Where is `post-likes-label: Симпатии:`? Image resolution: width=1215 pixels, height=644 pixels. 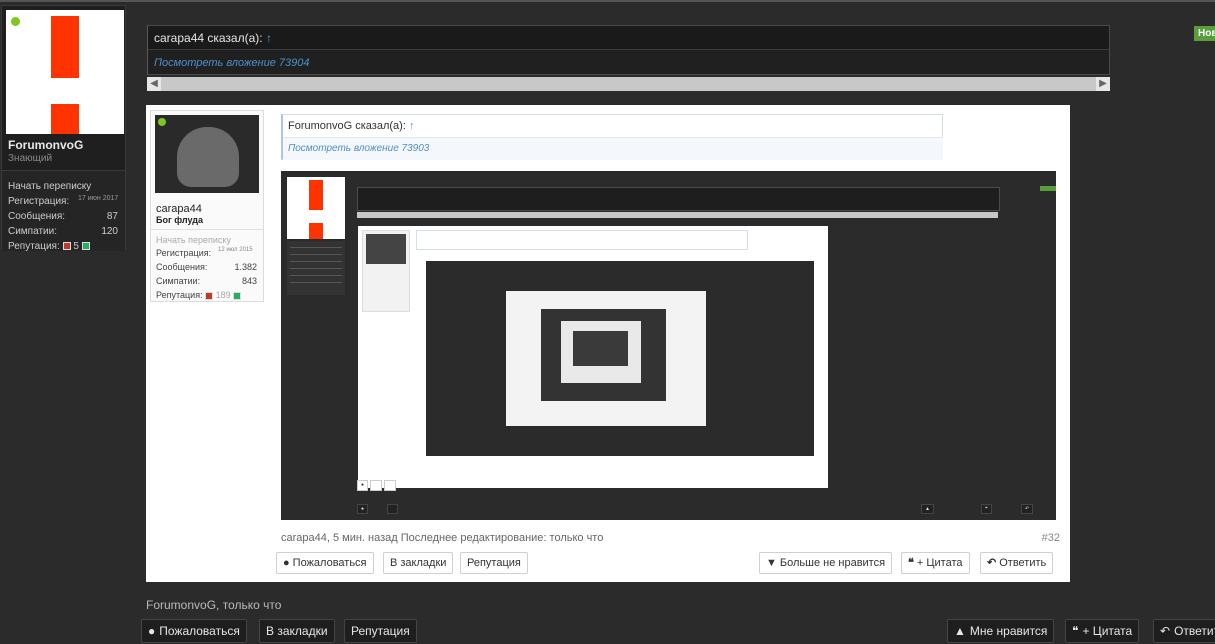 post-likes-label: Симпатии: is located at coordinates (178, 281).